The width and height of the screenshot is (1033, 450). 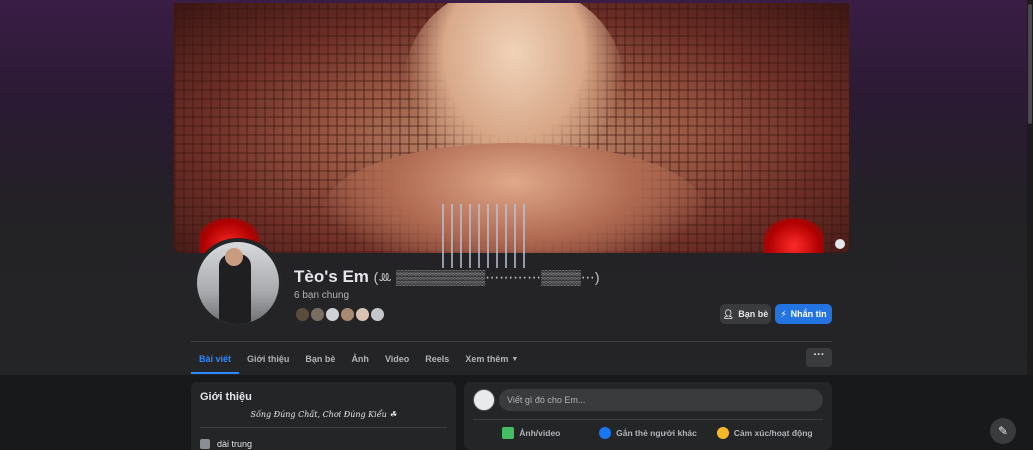 I want to click on intro-title: Giới thiệu, so click(x=226, y=397).